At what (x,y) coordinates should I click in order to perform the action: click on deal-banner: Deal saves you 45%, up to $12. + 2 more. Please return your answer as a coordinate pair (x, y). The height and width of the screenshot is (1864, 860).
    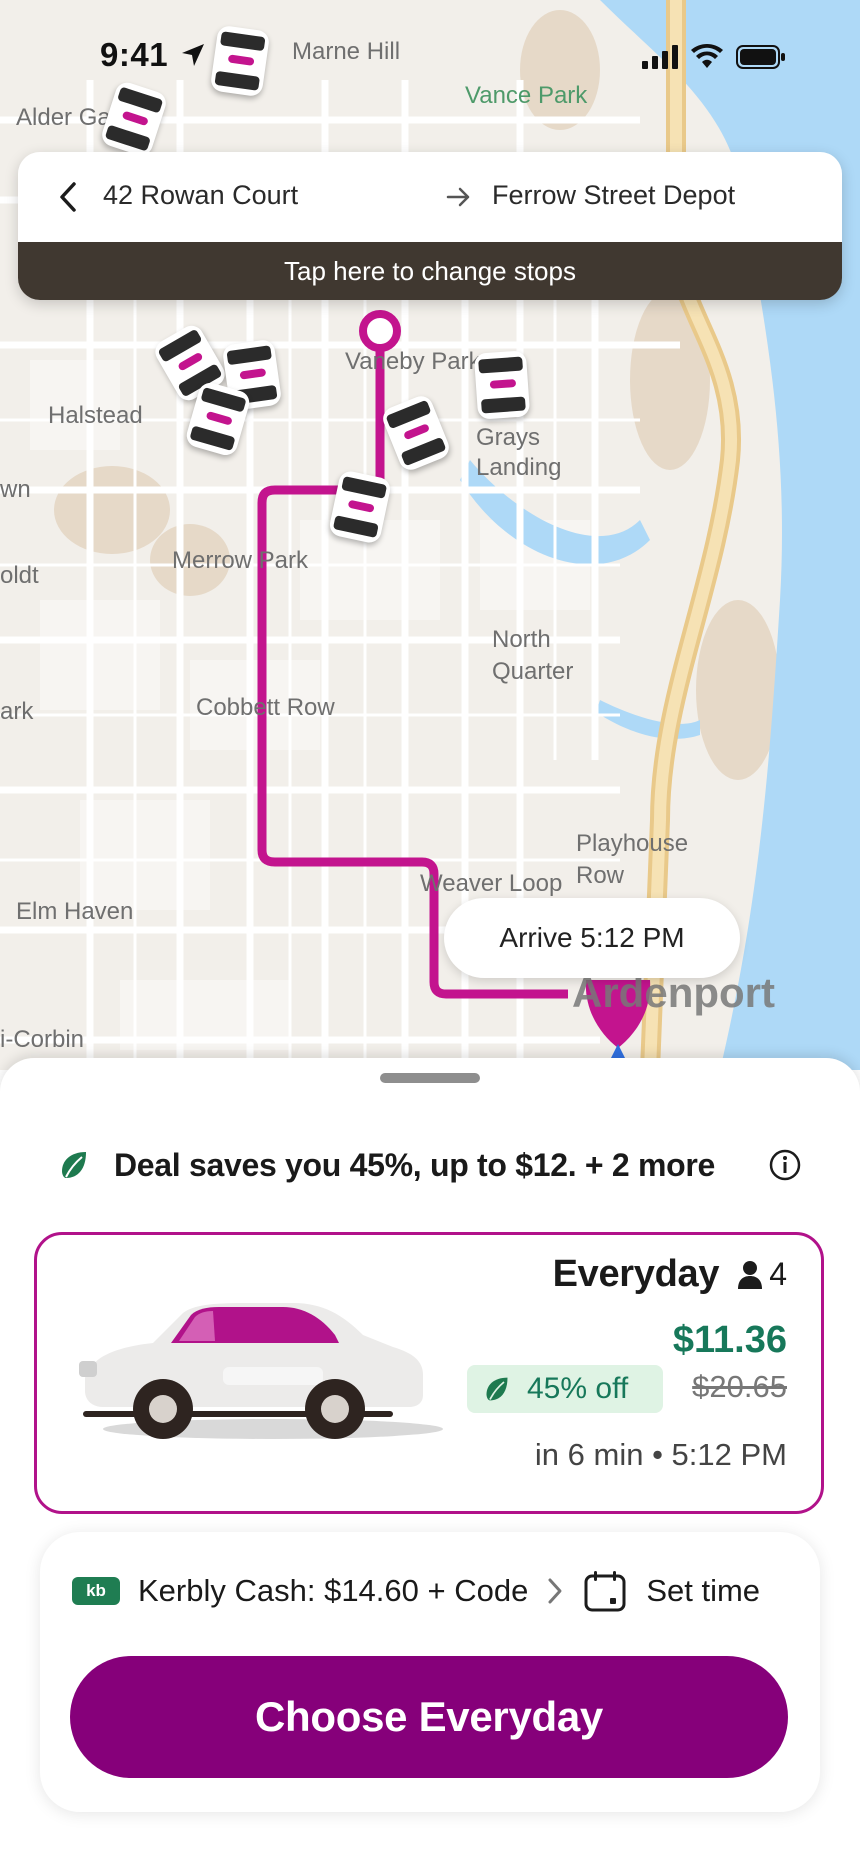
    Looking at the image, I should click on (433, 1165).